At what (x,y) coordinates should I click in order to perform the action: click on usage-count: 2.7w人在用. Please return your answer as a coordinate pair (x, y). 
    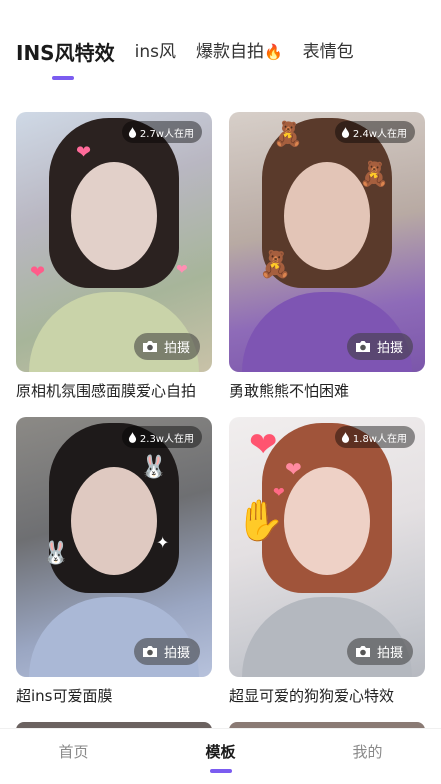
    Looking at the image, I should click on (166, 134).